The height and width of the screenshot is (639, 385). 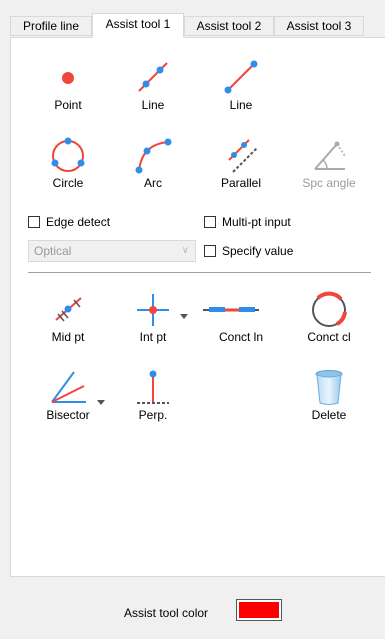 I want to click on int-pt-tool-button: Int pt, so click(x=153, y=317).